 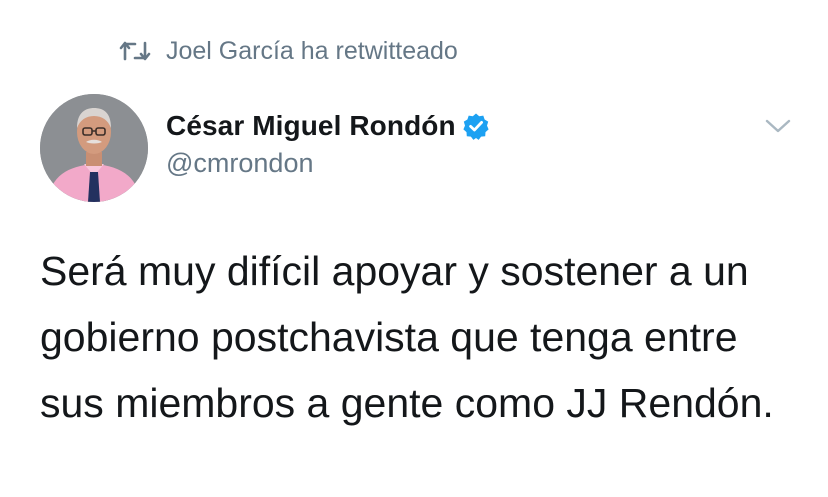 What do you see at coordinates (476, 126) in the screenshot?
I see `verified-badge-icon` at bounding box center [476, 126].